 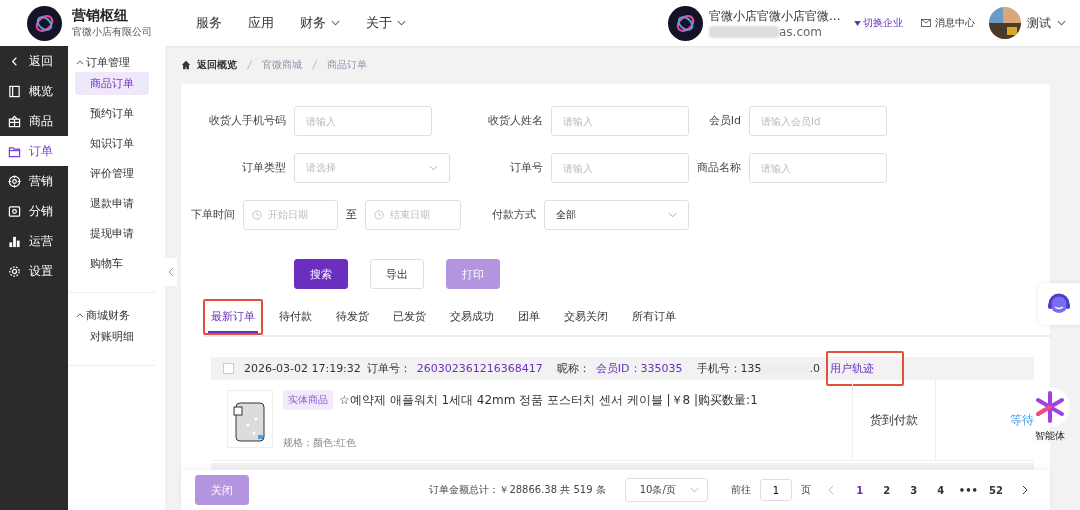 I want to click on page-input: 1, so click(x=775, y=490).